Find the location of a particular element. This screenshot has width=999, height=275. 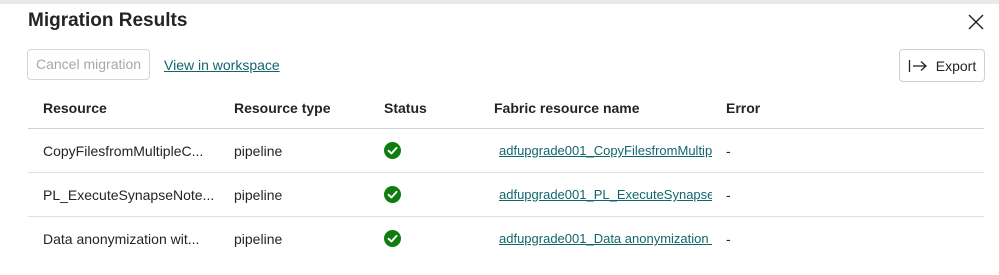

close-icon is located at coordinates (976, 22).